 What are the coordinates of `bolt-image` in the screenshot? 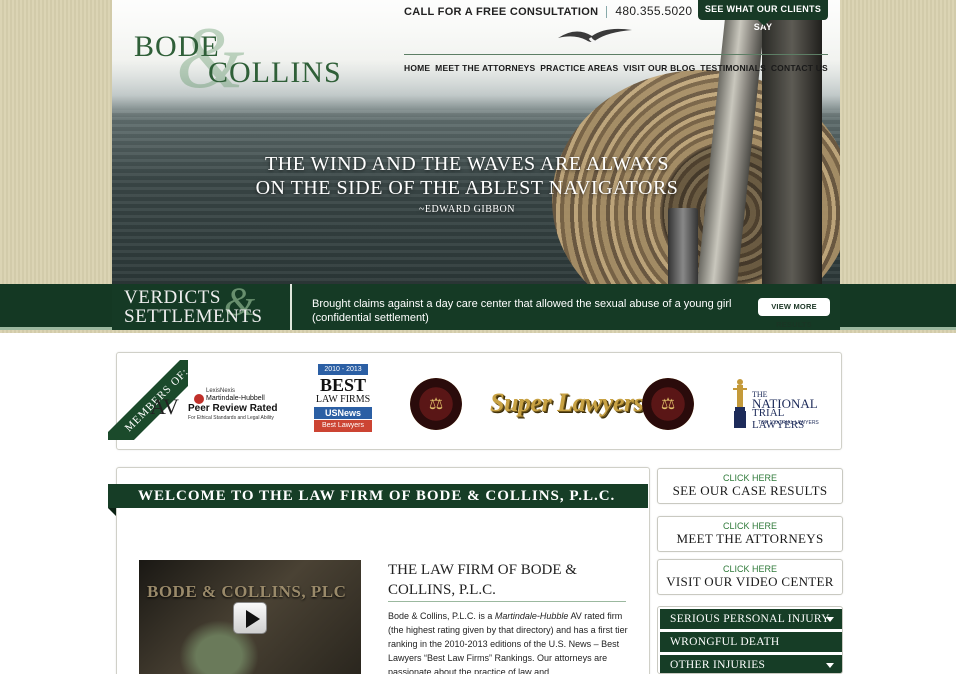 It's located at (683, 246).